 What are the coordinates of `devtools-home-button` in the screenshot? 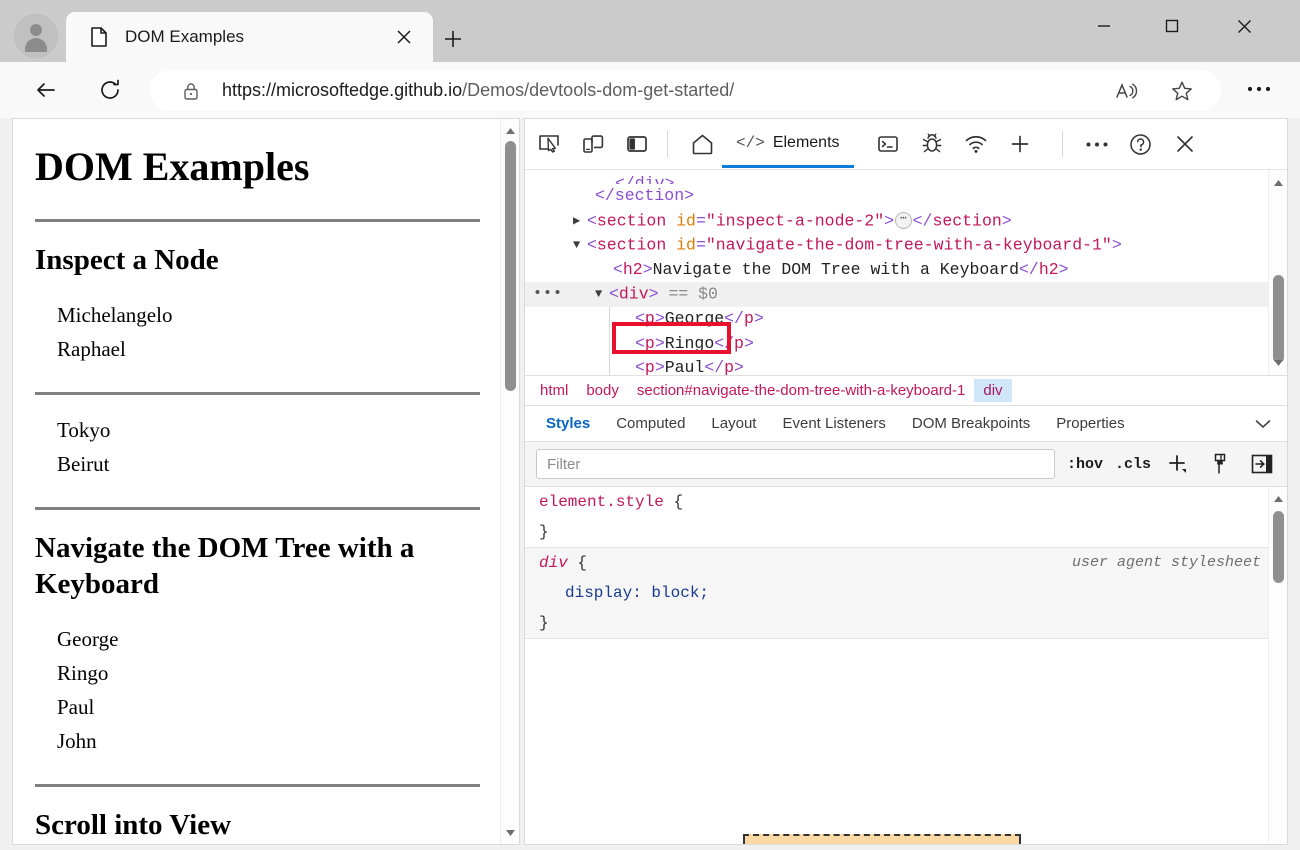 It's located at (702, 144).